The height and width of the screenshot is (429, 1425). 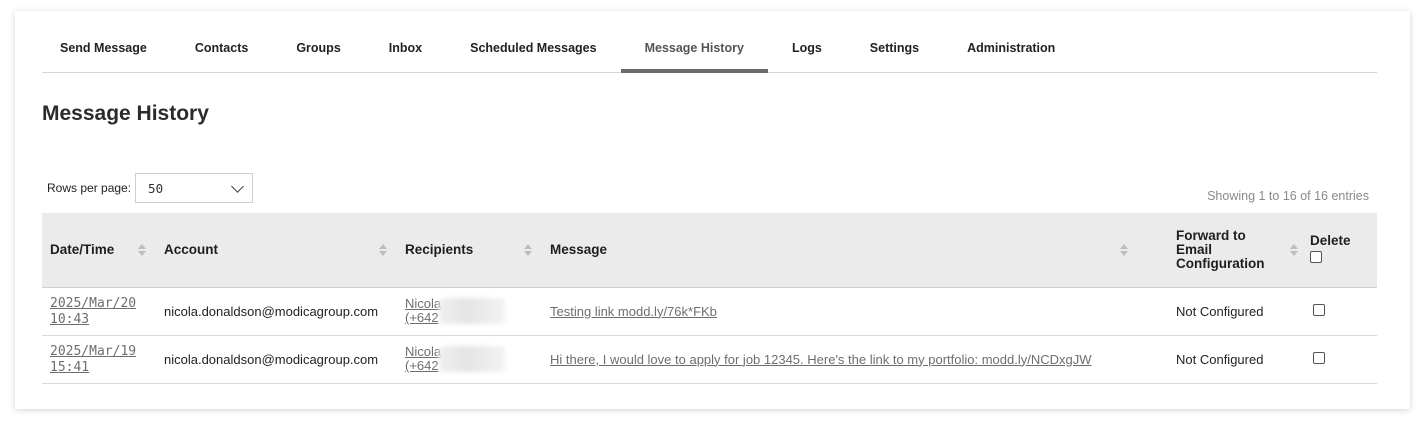 I want to click on tab-logs: Logs, so click(x=807, y=41).